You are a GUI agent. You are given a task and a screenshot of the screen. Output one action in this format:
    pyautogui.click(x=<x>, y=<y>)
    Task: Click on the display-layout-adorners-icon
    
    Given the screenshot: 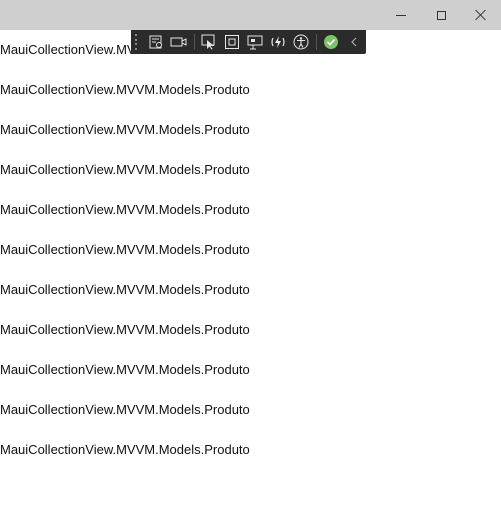 What is the action you would take?
    pyautogui.click(x=232, y=42)
    